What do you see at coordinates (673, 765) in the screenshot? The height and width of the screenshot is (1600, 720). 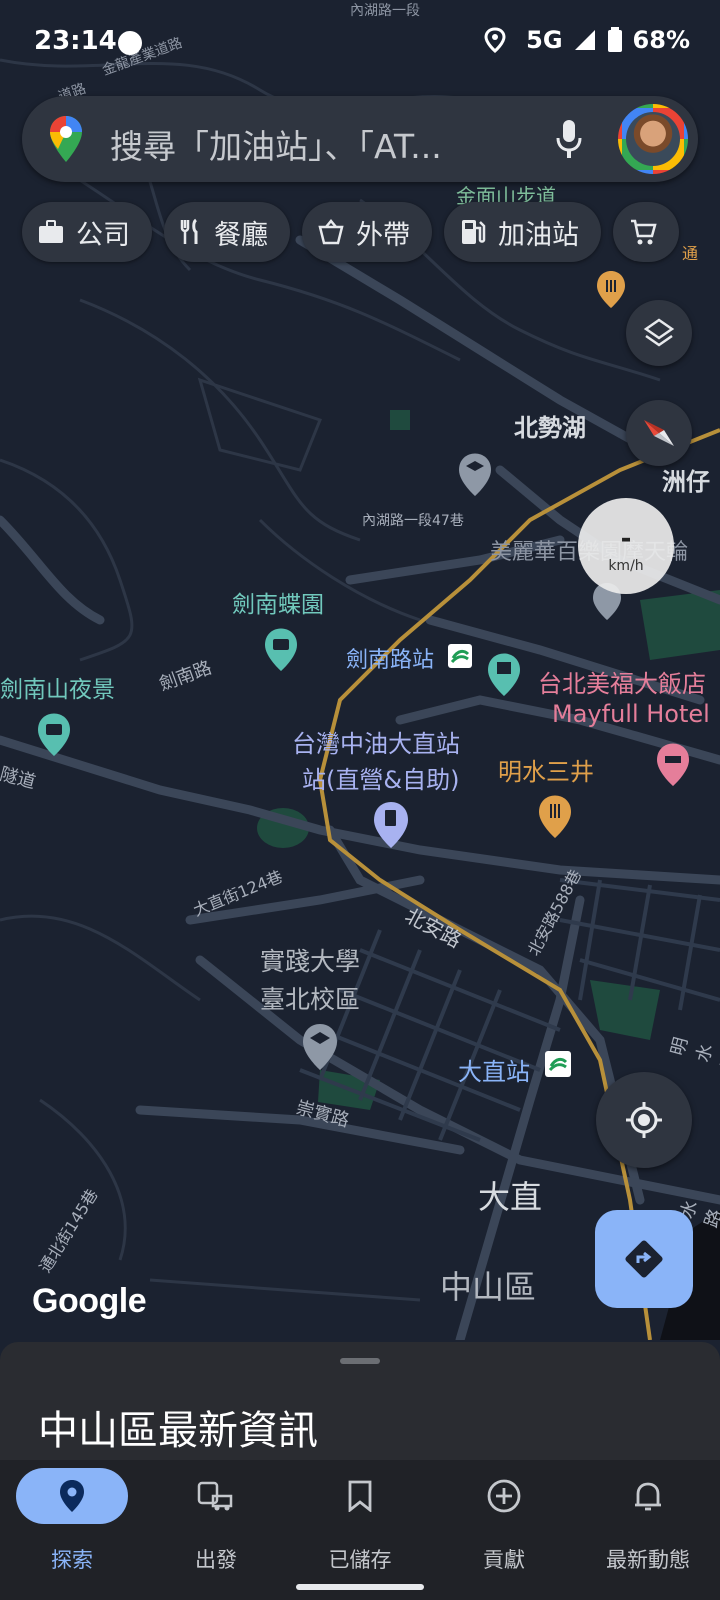 I see `hotel-pin-icon` at bounding box center [673, 765].